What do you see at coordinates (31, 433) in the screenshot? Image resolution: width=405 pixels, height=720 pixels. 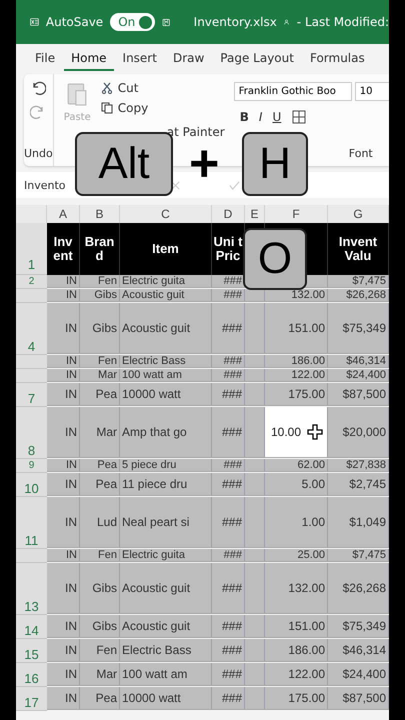 I see `row-number: 8` at bounding box center [31, 433].